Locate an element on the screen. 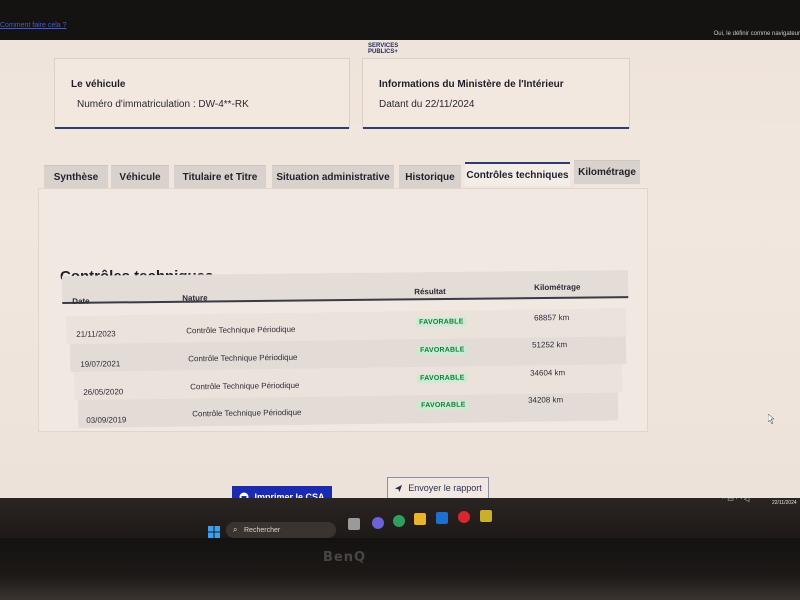 Image resolution: width=800 pixels, height=600 pixels. edge-browser-icon is located at coordinates (399, 521).